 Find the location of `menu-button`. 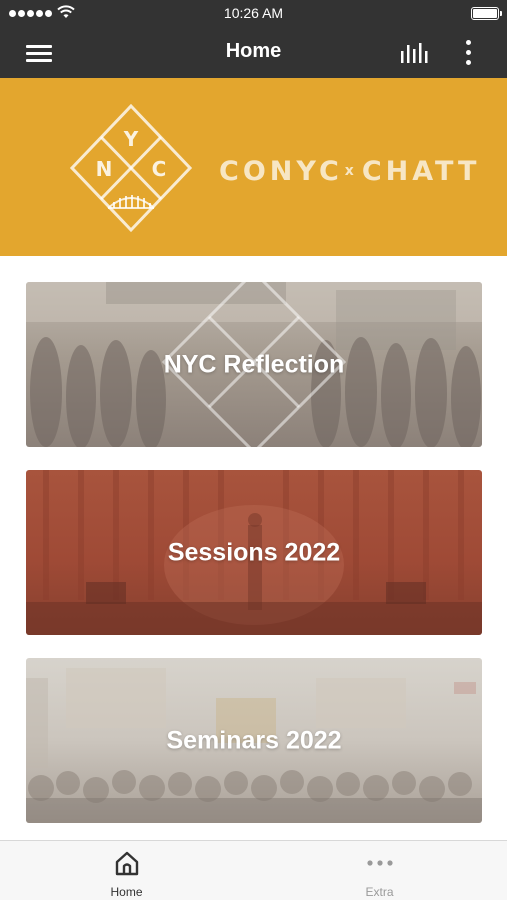

menu-button is located at coordinates (39, 53).